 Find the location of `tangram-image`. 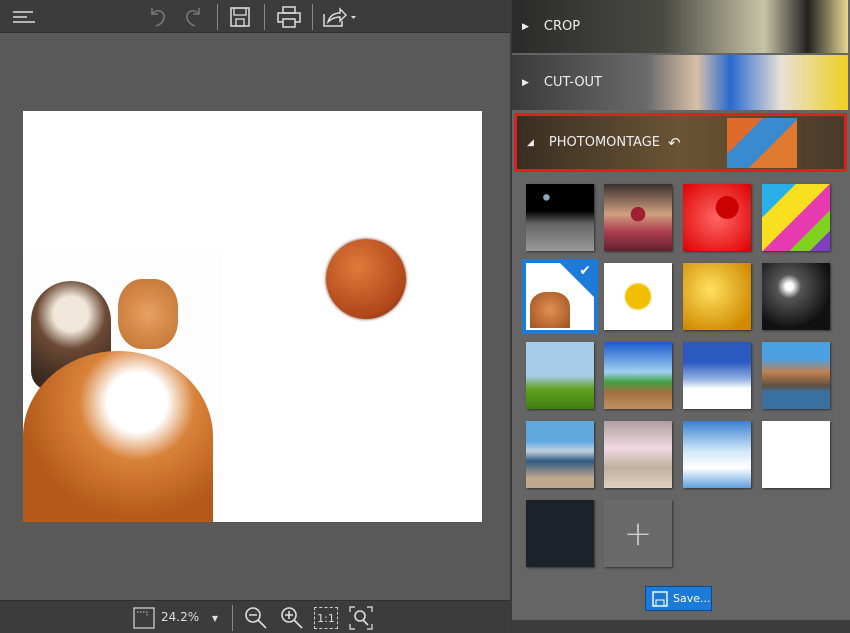

tangram-image is located at coordinates (762, 143).